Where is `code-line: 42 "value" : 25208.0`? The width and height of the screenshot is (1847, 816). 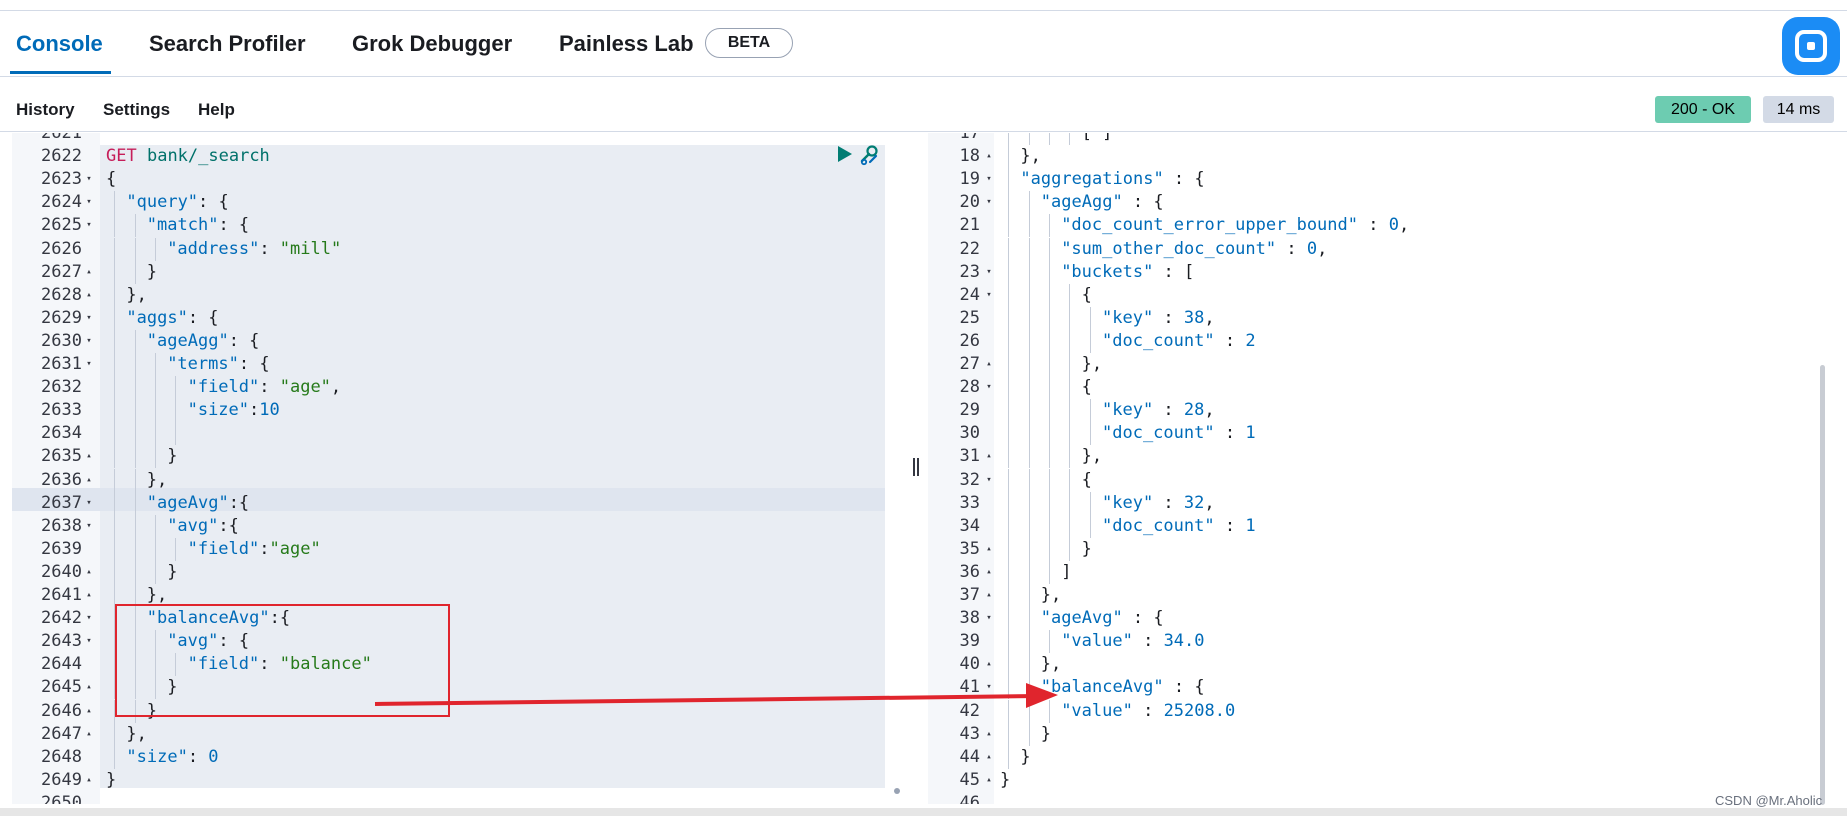 code-line: 42 "value" : 25208.0 is located at coordinates (1378, 711).